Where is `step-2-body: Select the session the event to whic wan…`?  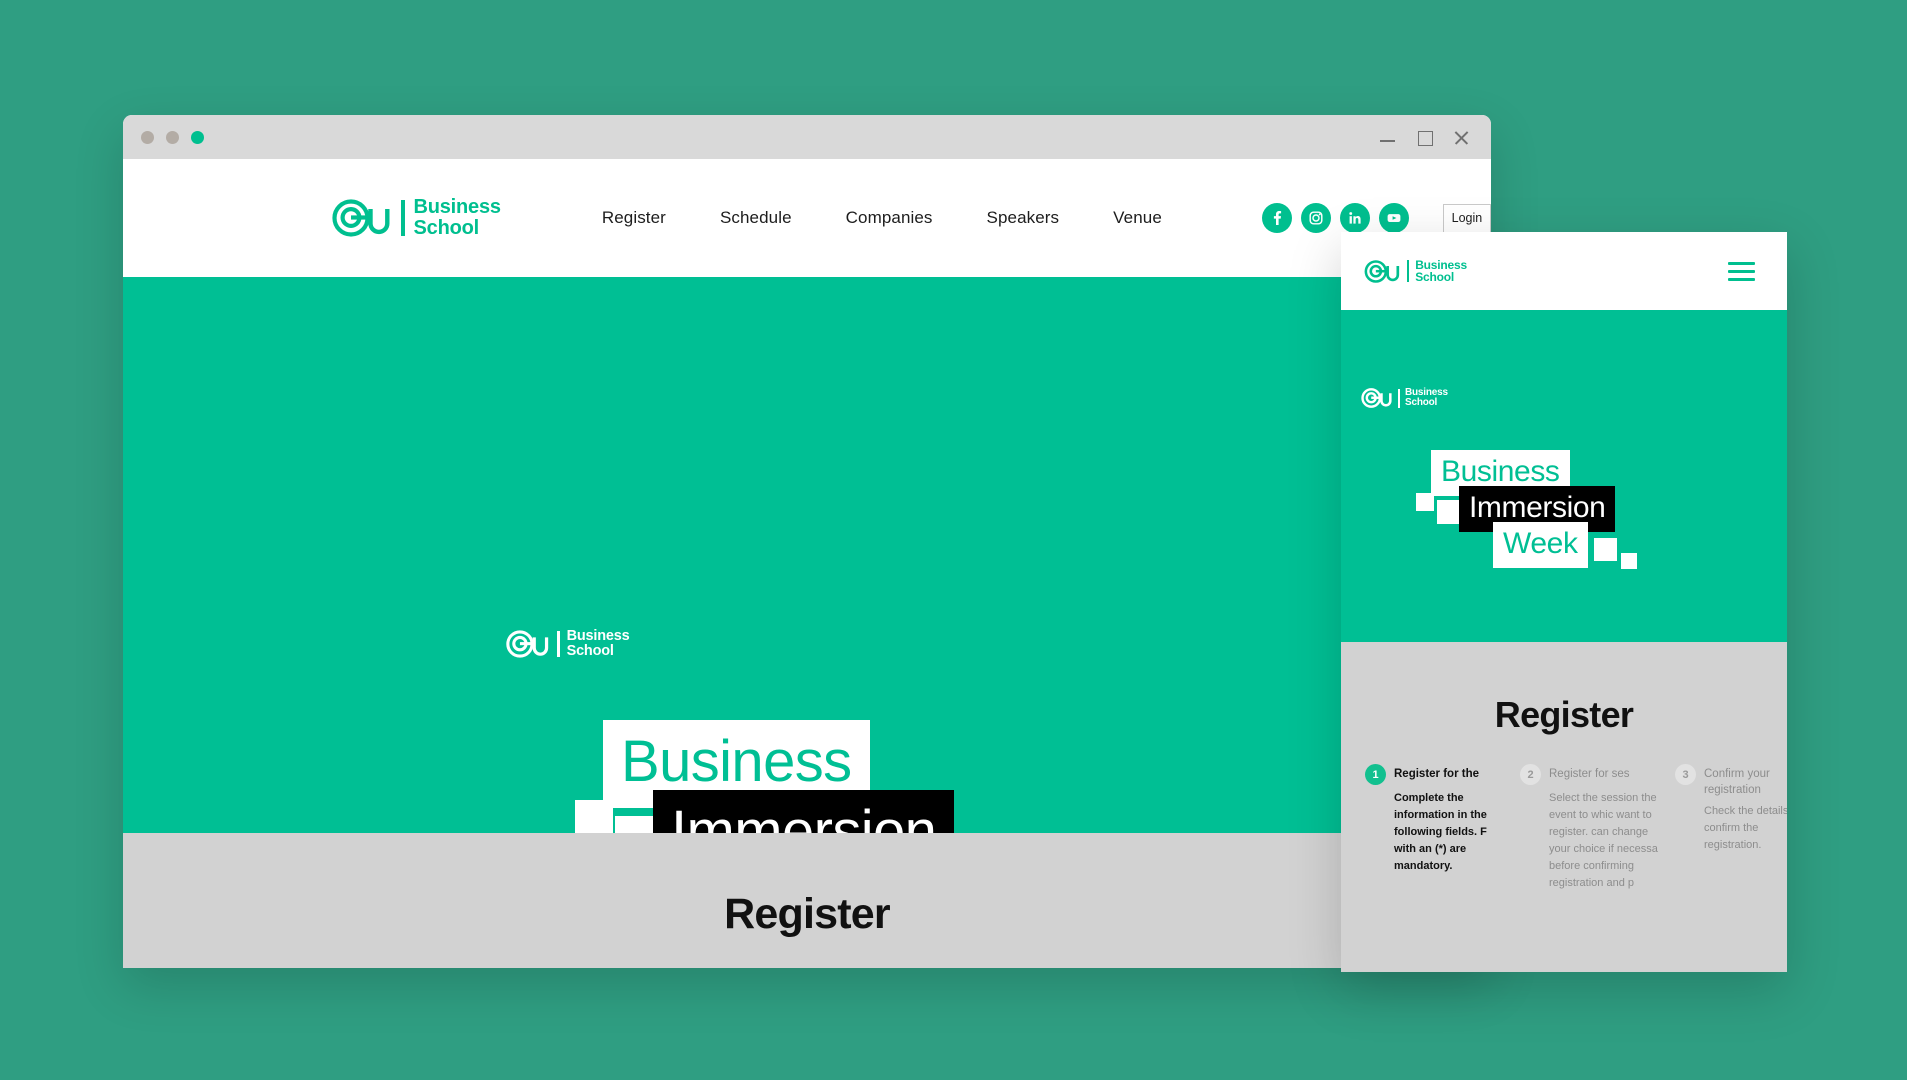
step-2-body: Select the session the event to whic wan… is located at coordinates (1603, 841).